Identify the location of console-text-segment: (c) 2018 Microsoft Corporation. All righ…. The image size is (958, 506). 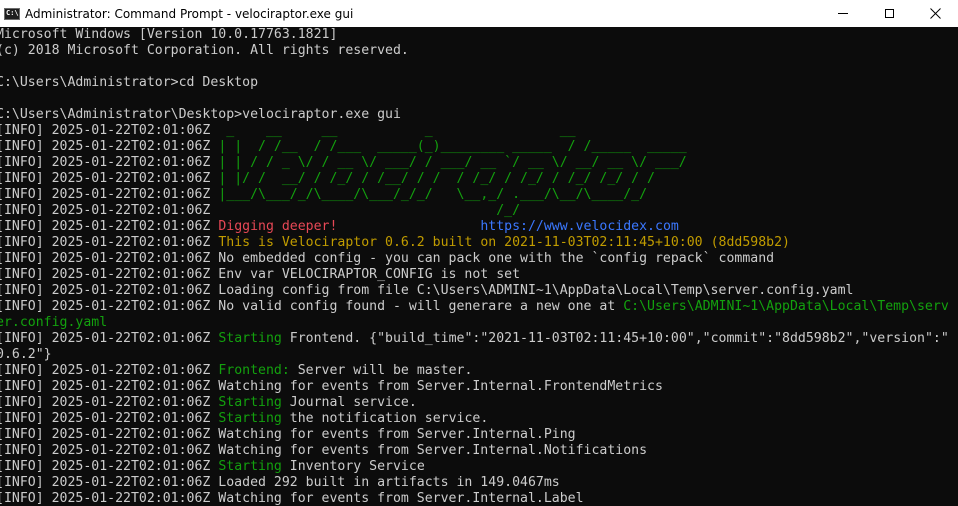
(204, 50).